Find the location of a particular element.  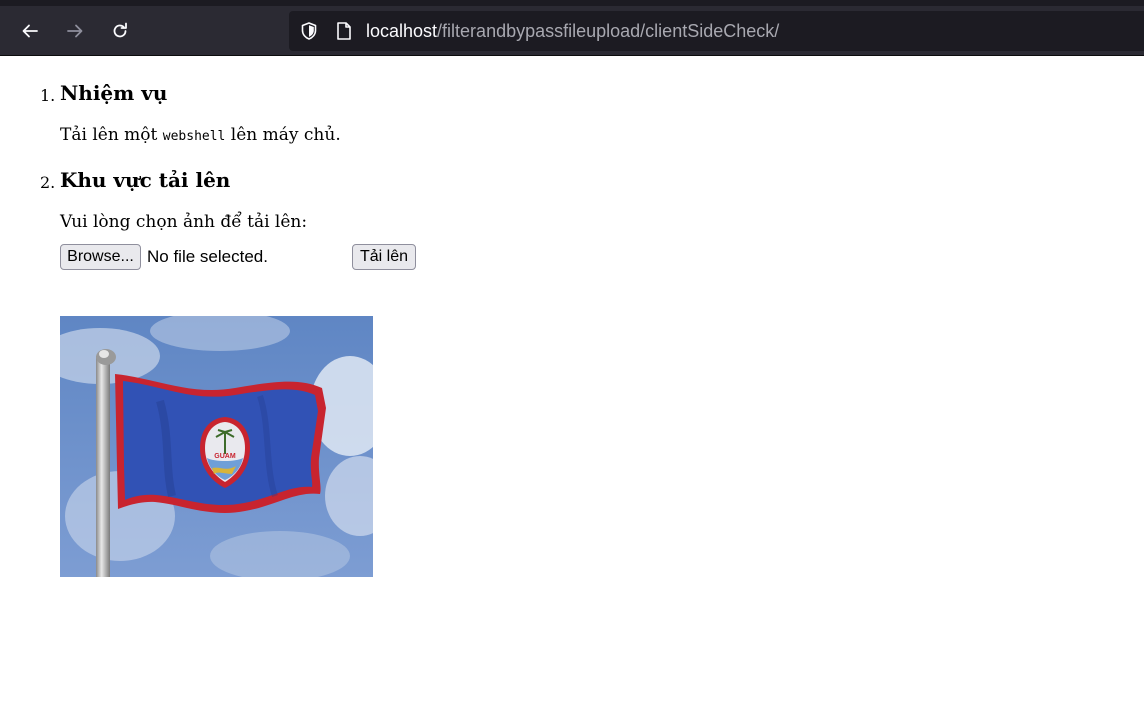

uploaded-image-preview: GUAM is located at coordinates (216, 446).